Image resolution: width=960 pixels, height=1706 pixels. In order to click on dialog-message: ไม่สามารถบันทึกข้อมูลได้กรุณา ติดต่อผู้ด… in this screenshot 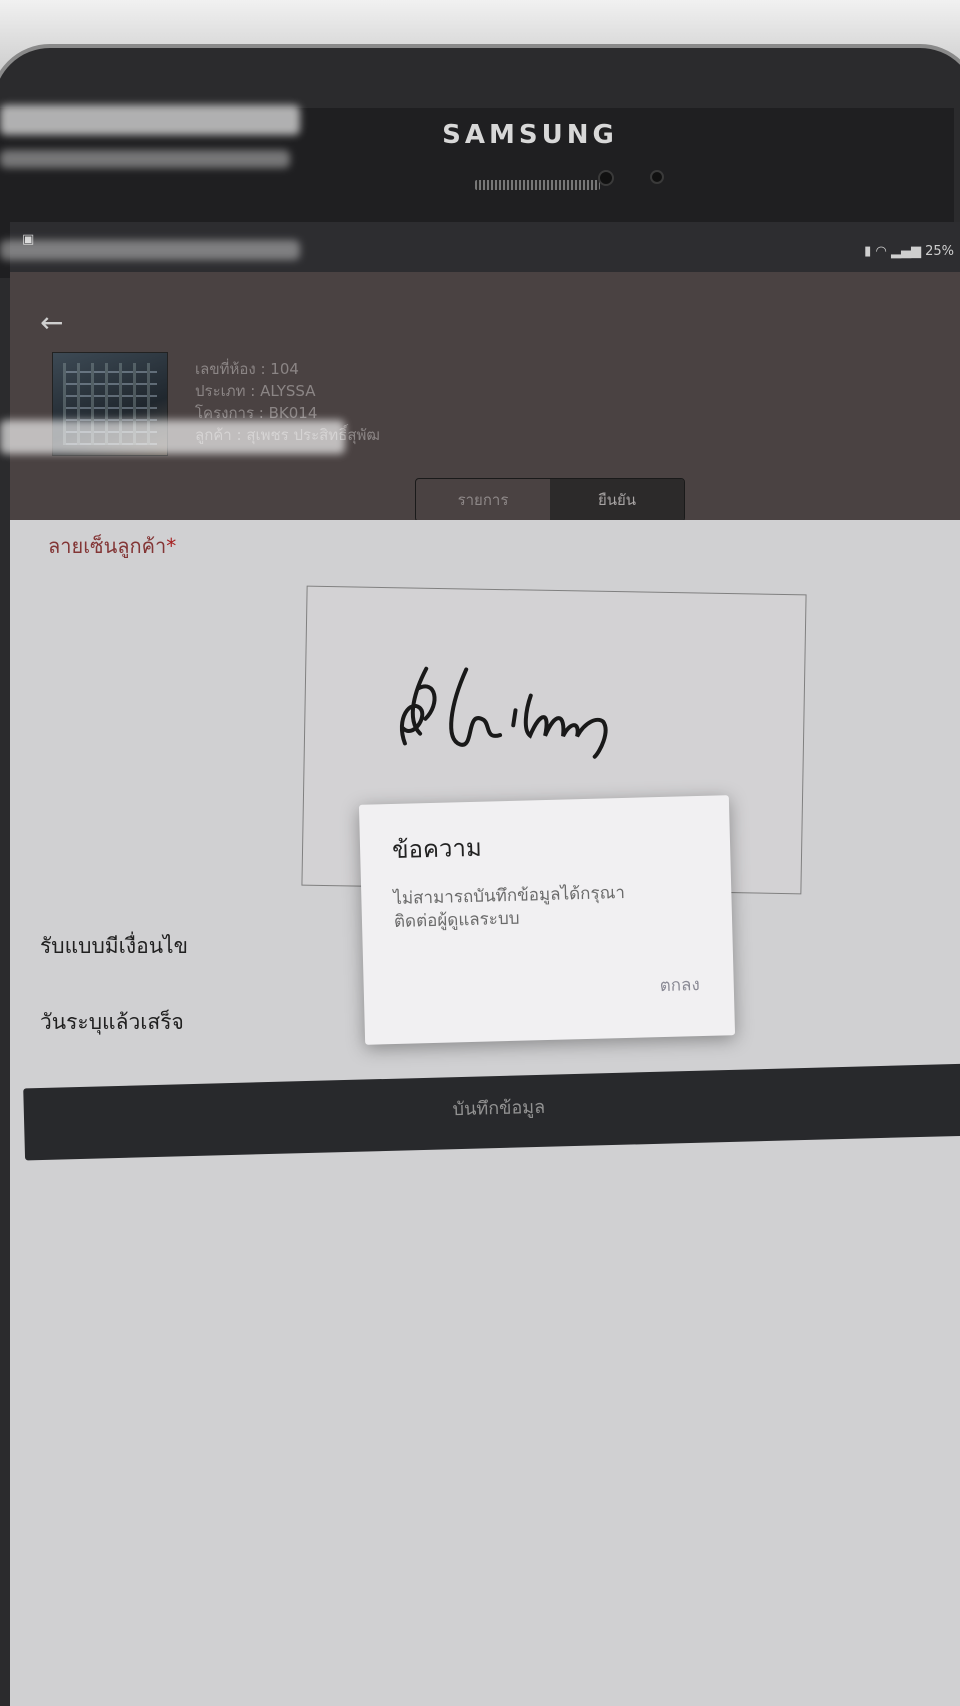, I will do `click(543, 907)`.